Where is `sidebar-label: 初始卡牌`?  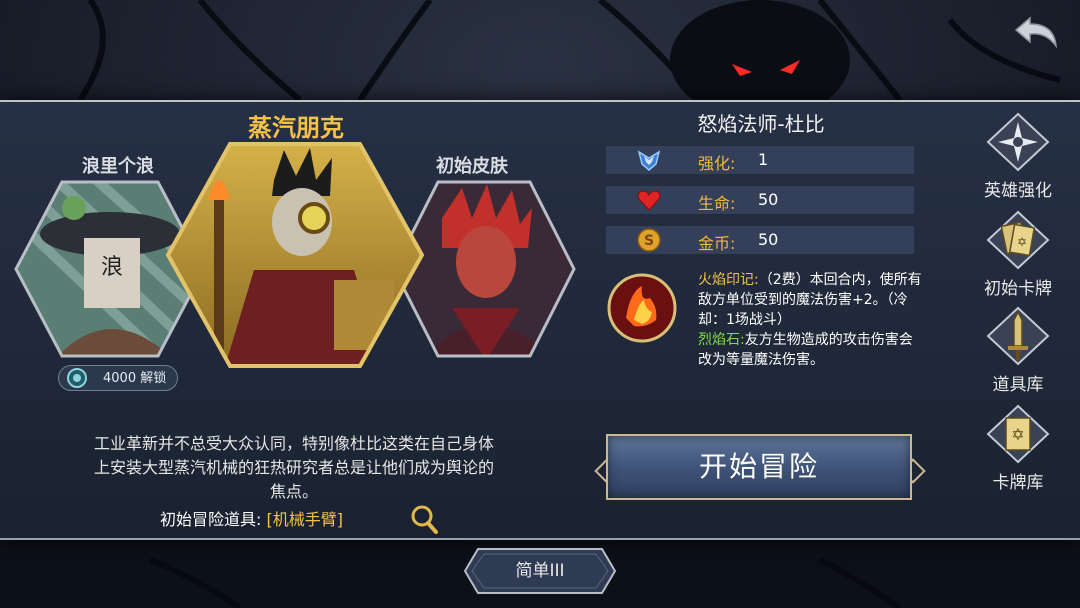
sidebar-label: 初始卡牌 is located at coordinates (1018, 289).